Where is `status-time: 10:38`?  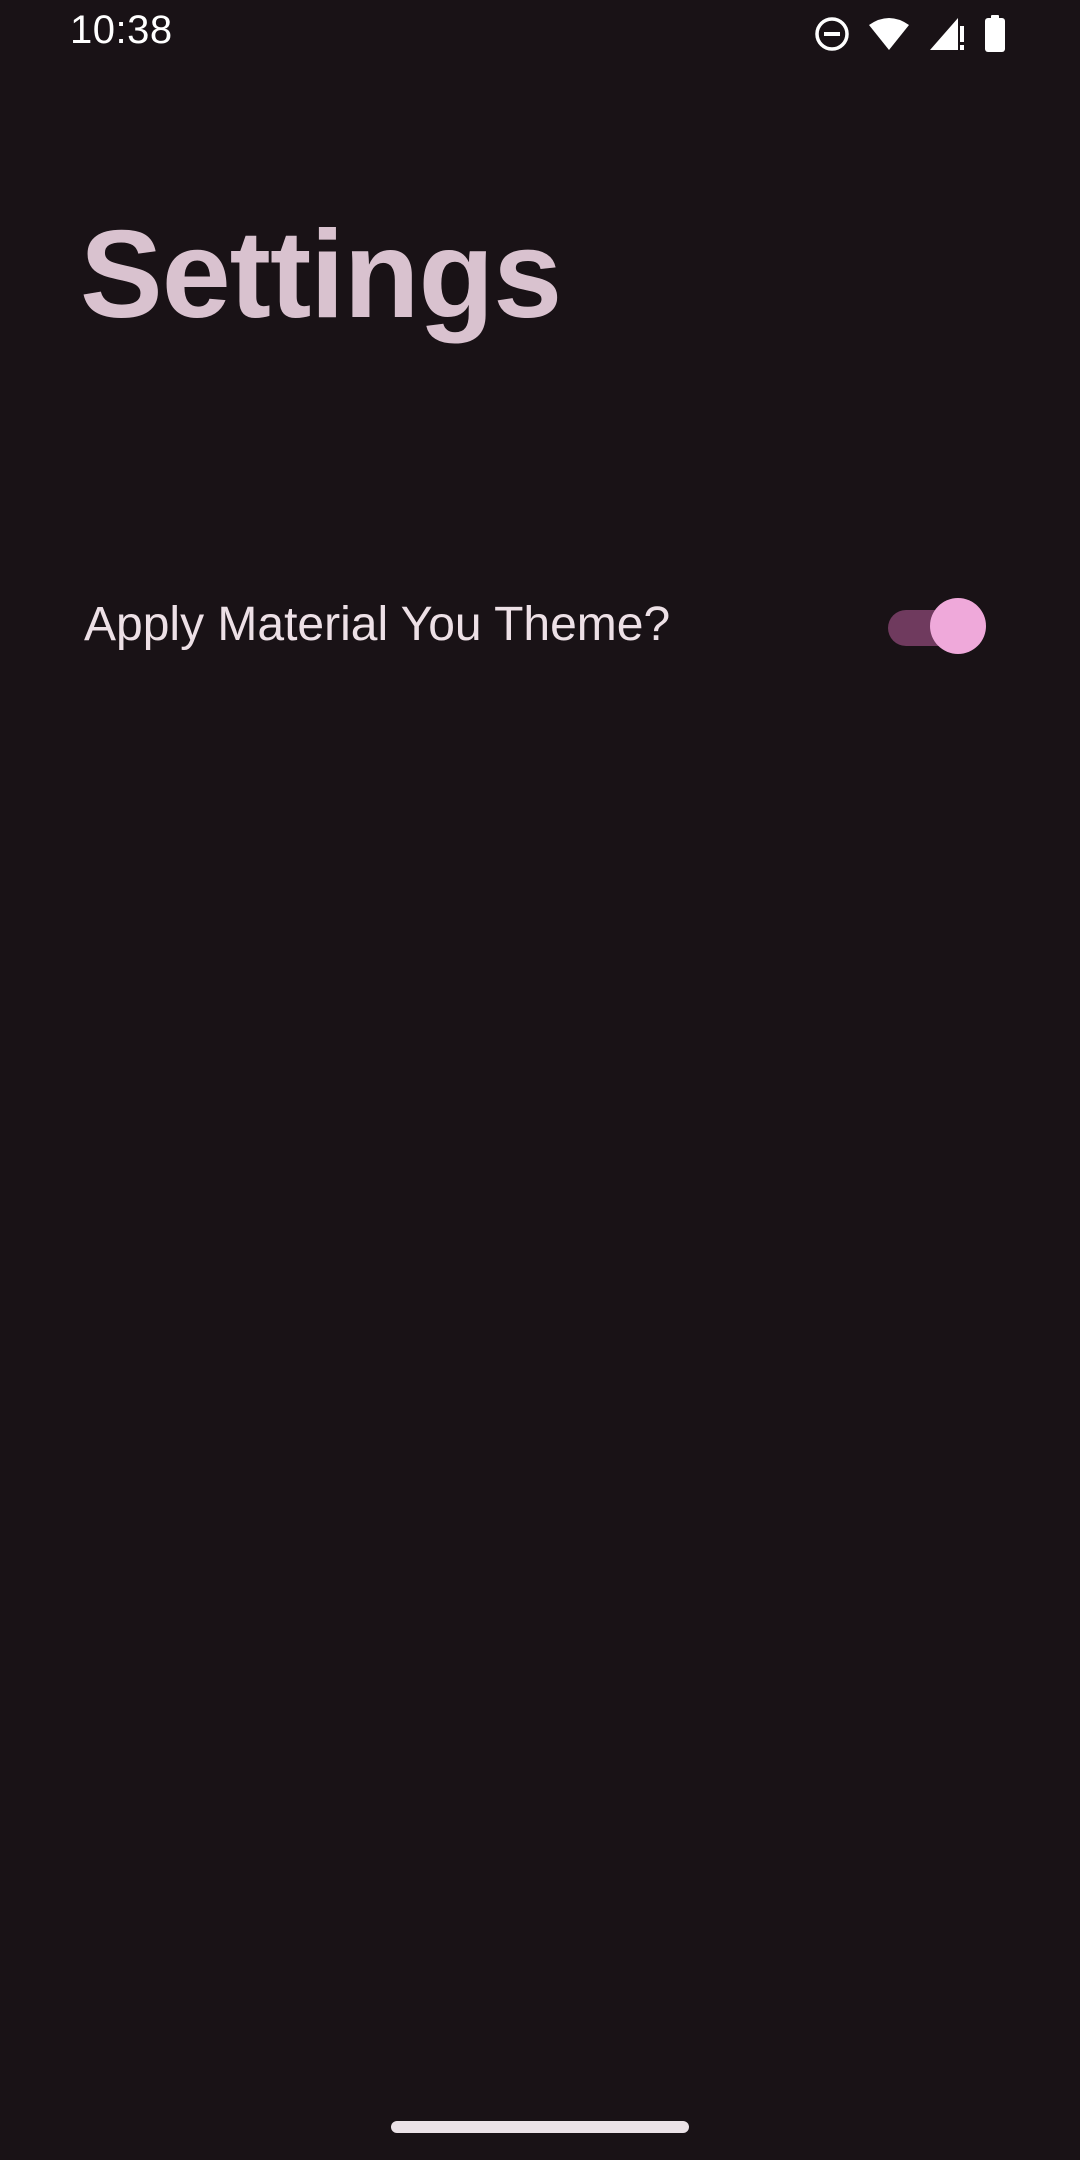 status-time: 10:38 is located at coordinates (121, 30).